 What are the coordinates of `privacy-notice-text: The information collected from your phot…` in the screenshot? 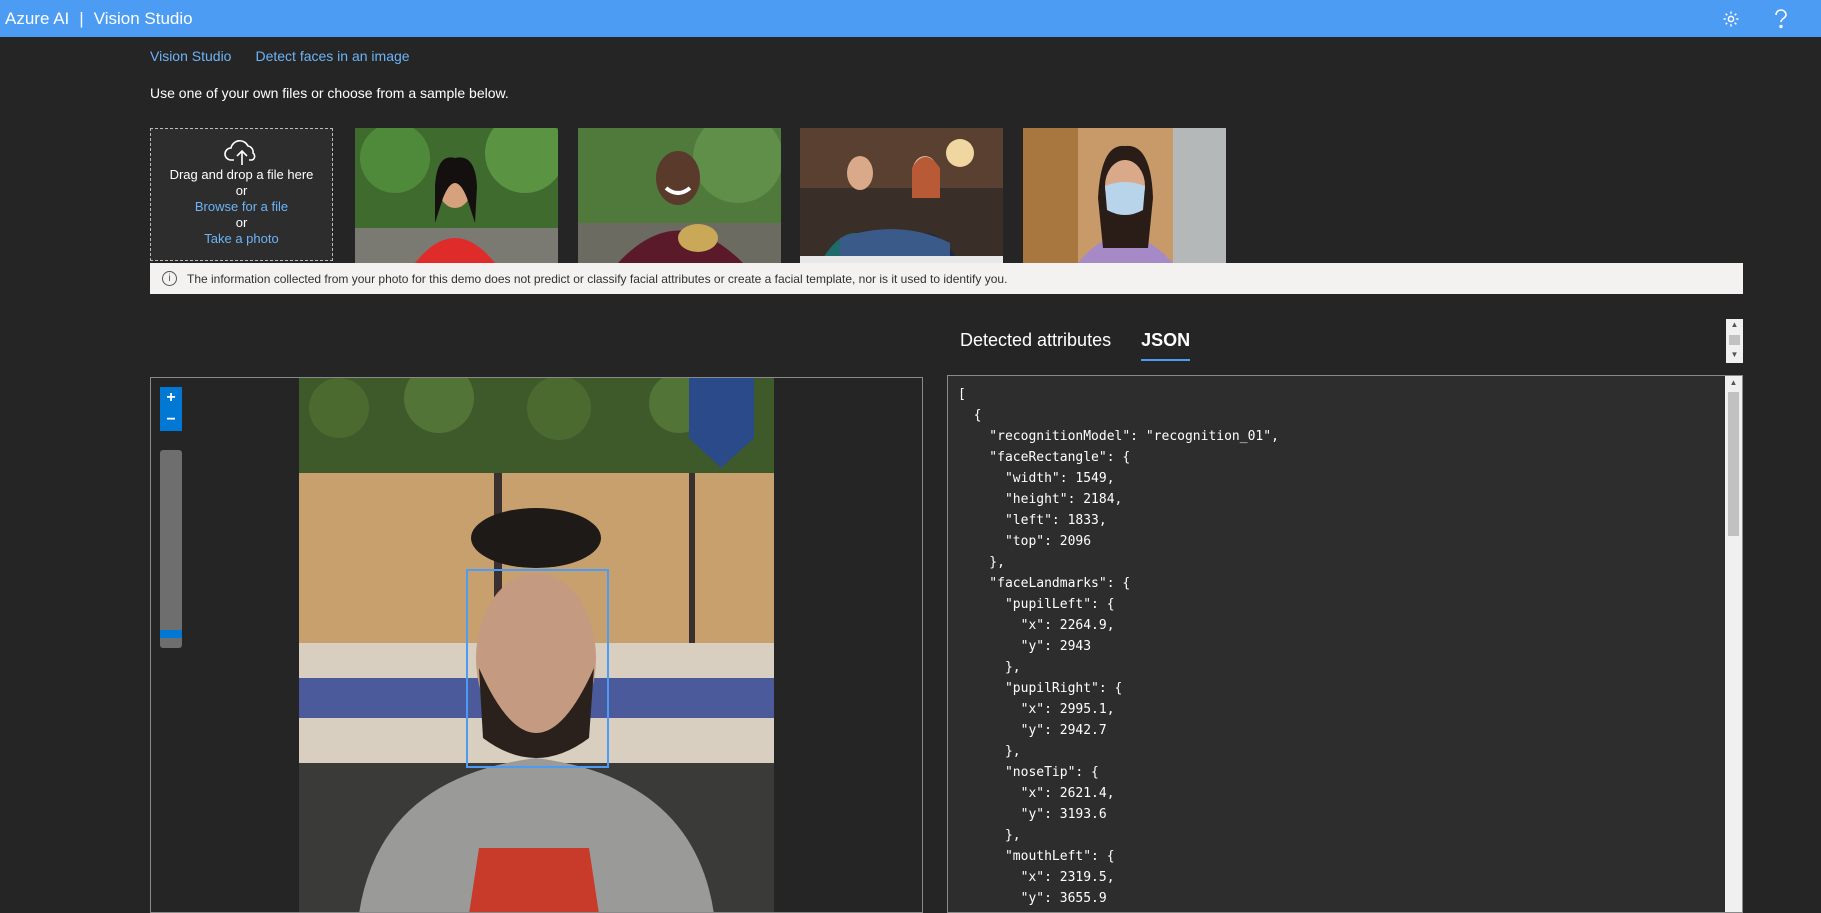 It's located at (597, 278).